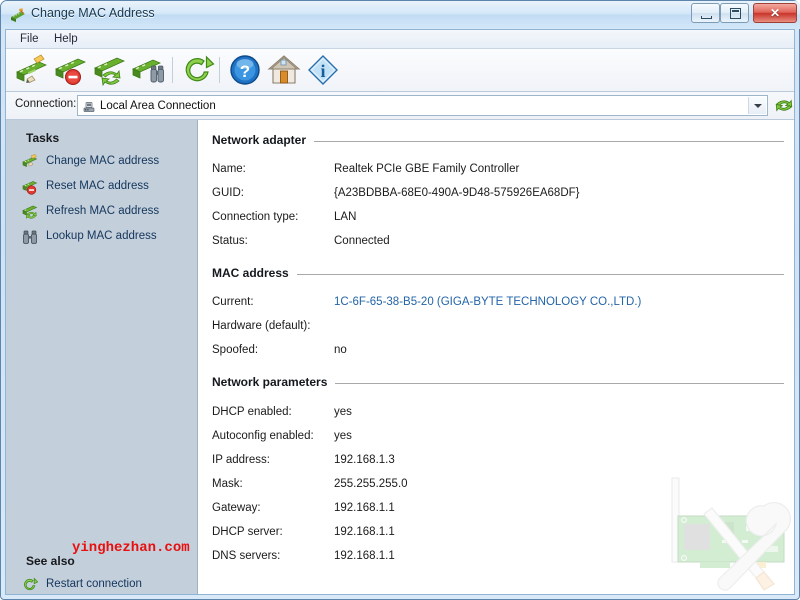 This screenshot has width=800, height=600. What do you see at coordinates (422, 105) in the screenshot?
I see `connection-select: Local Area Connection` at bounding box center [422, 105].